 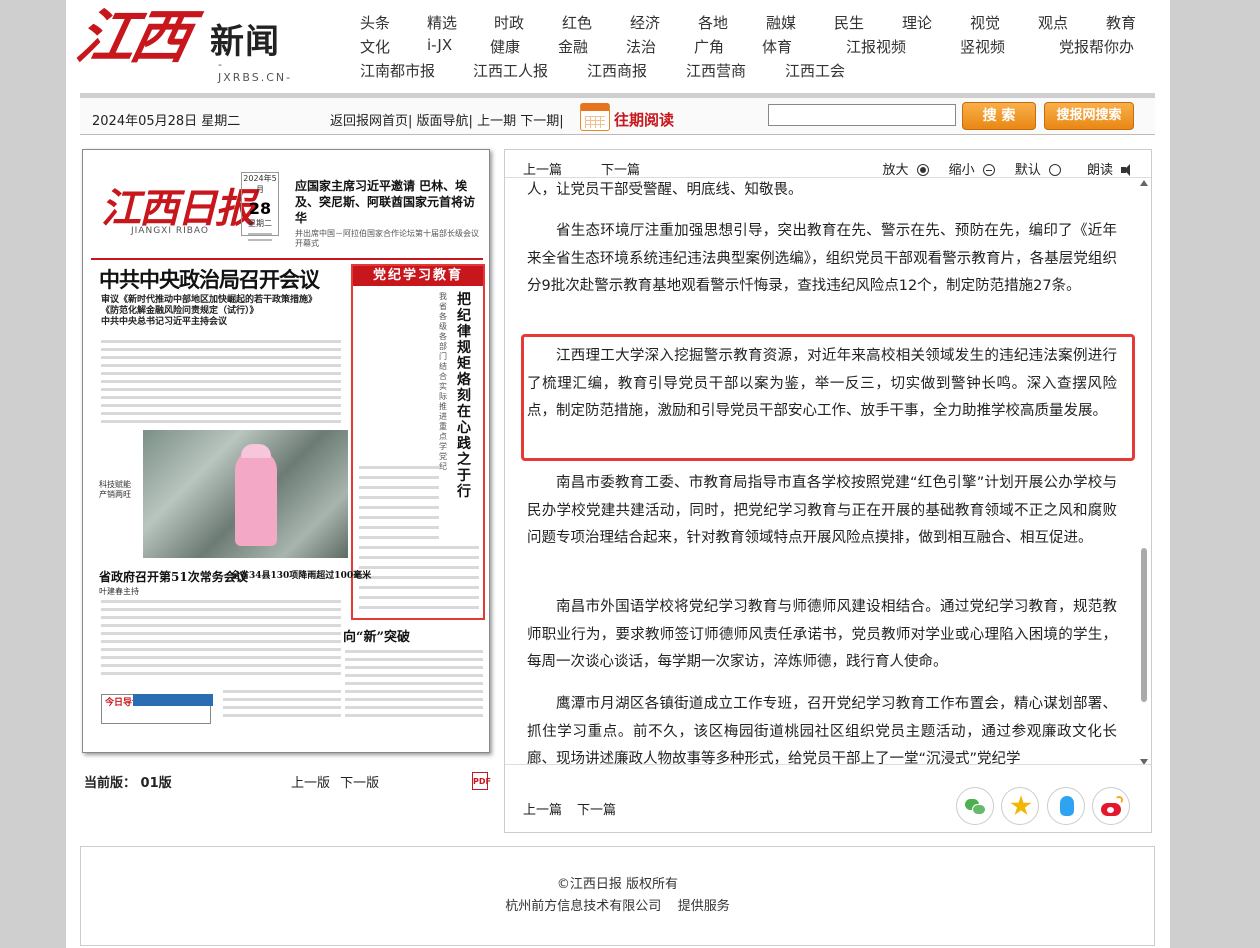 I want to click on nav-item: 江西商报, so click(x=617, y=70).